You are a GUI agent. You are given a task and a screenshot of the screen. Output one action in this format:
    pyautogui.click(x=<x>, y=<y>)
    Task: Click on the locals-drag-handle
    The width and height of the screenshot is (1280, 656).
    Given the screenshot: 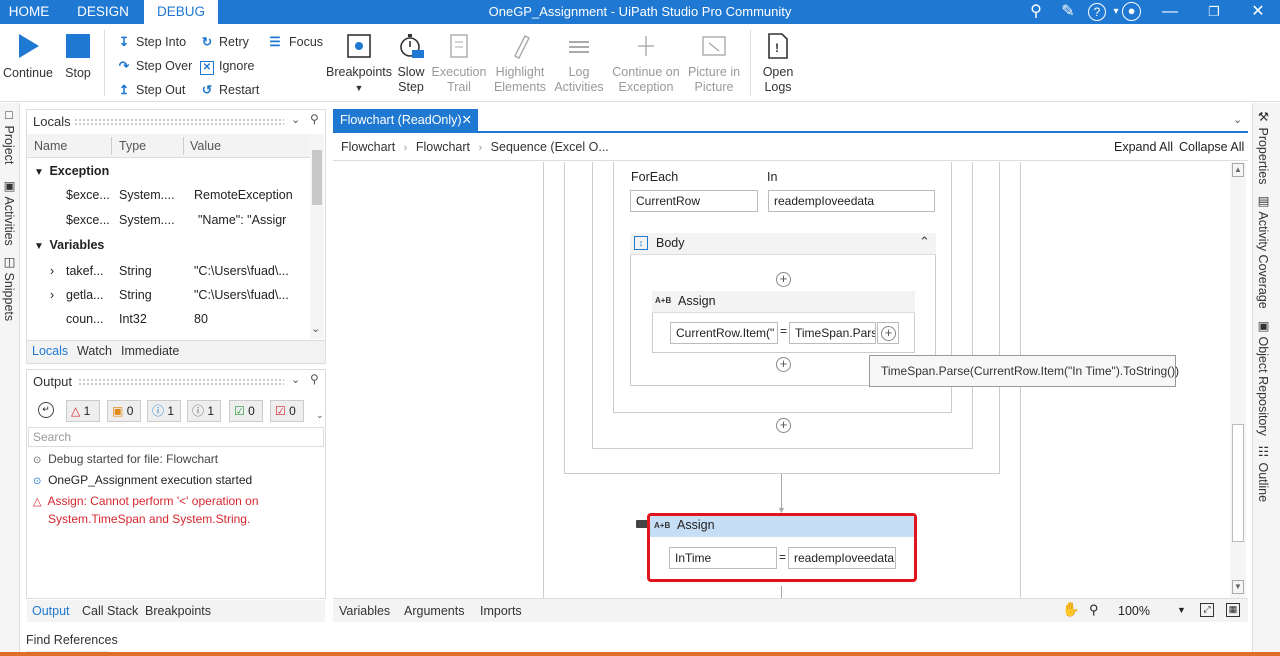 What is the action you would take?
    pyautogui.click(x=179, y=122)
    